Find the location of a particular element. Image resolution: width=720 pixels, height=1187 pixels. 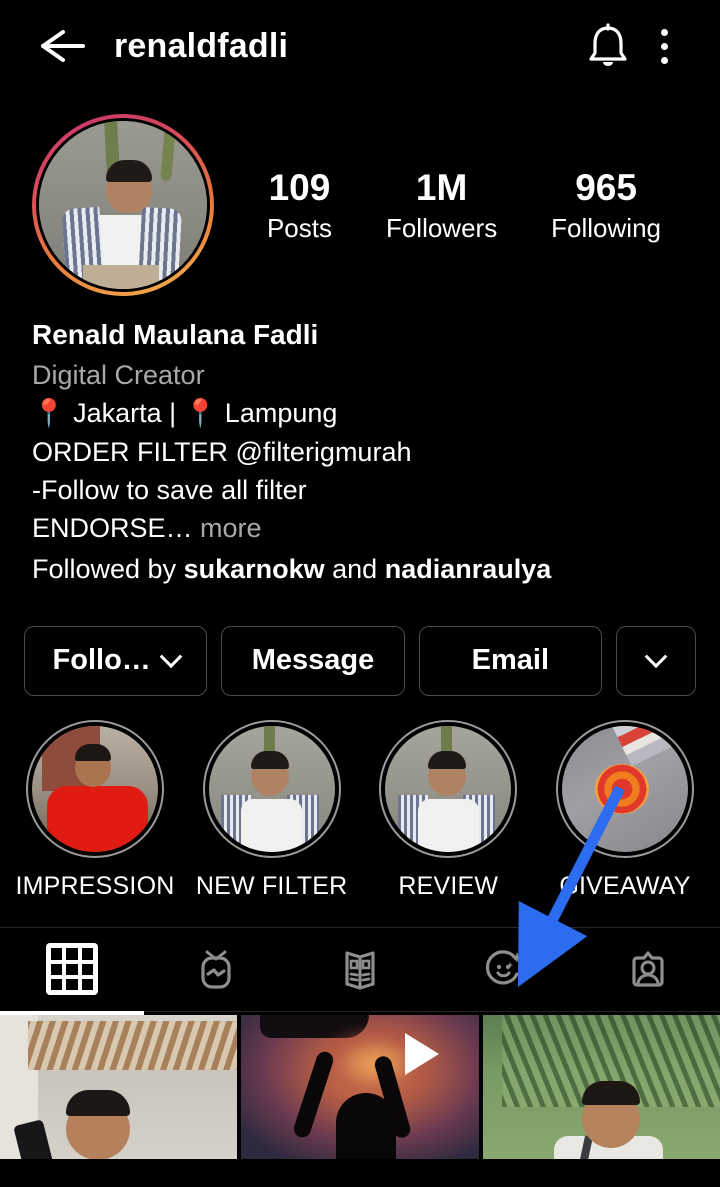

bell-icon is located at coordinates (608, 46).